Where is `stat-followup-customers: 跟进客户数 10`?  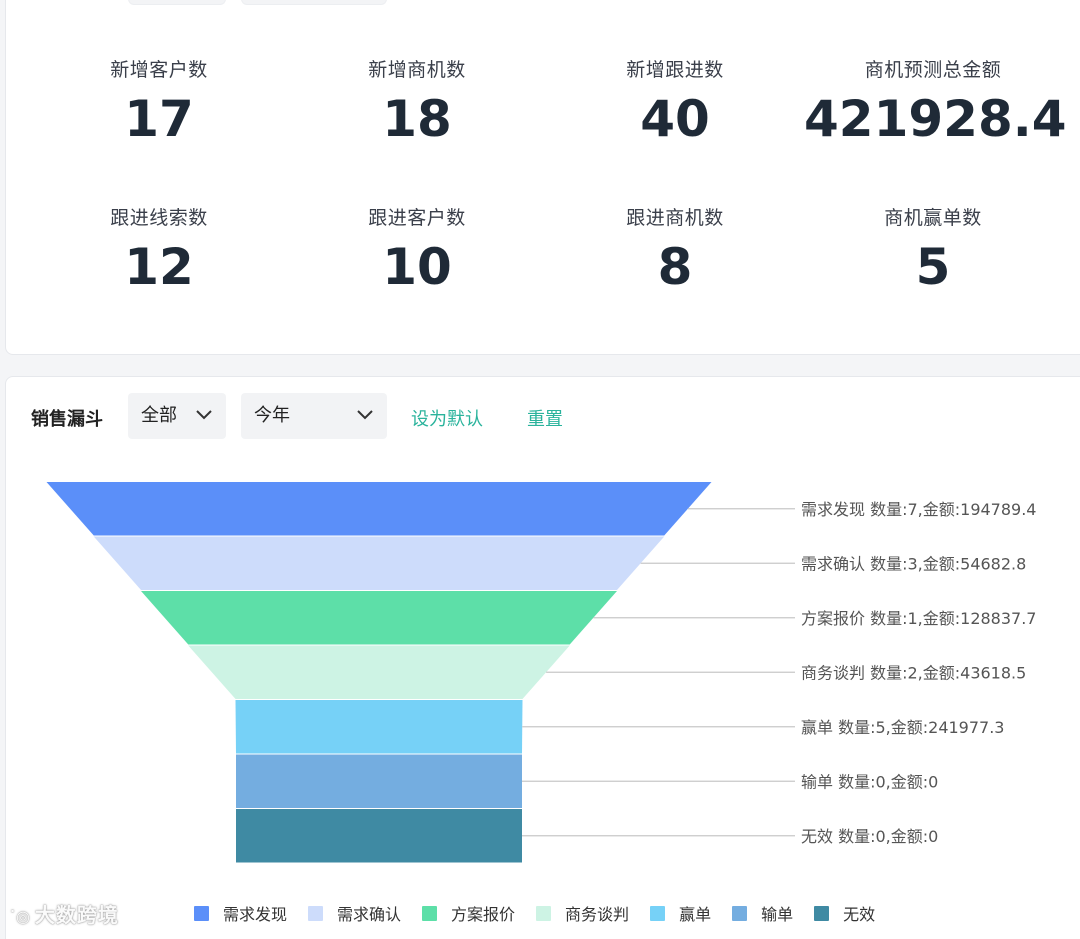
stat-followup-customers: 跟进客户数 10 is located at coordinates (417, 247).